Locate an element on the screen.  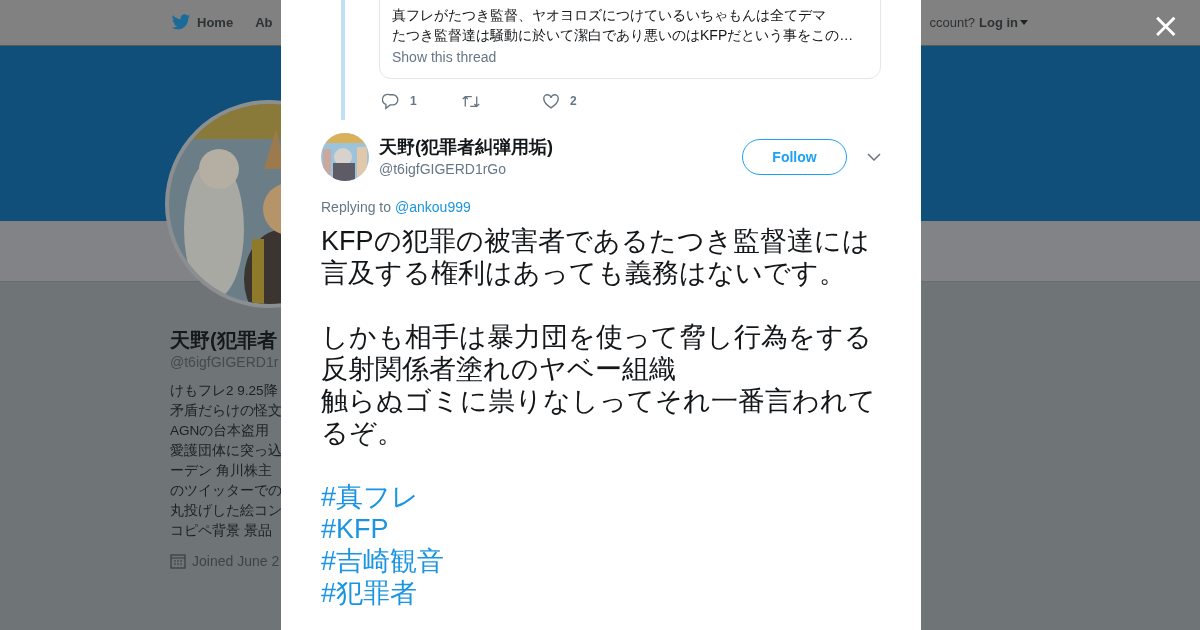
user-name: 天野(犯罪者糾弾用垢) is located at coordinates (466, 147).